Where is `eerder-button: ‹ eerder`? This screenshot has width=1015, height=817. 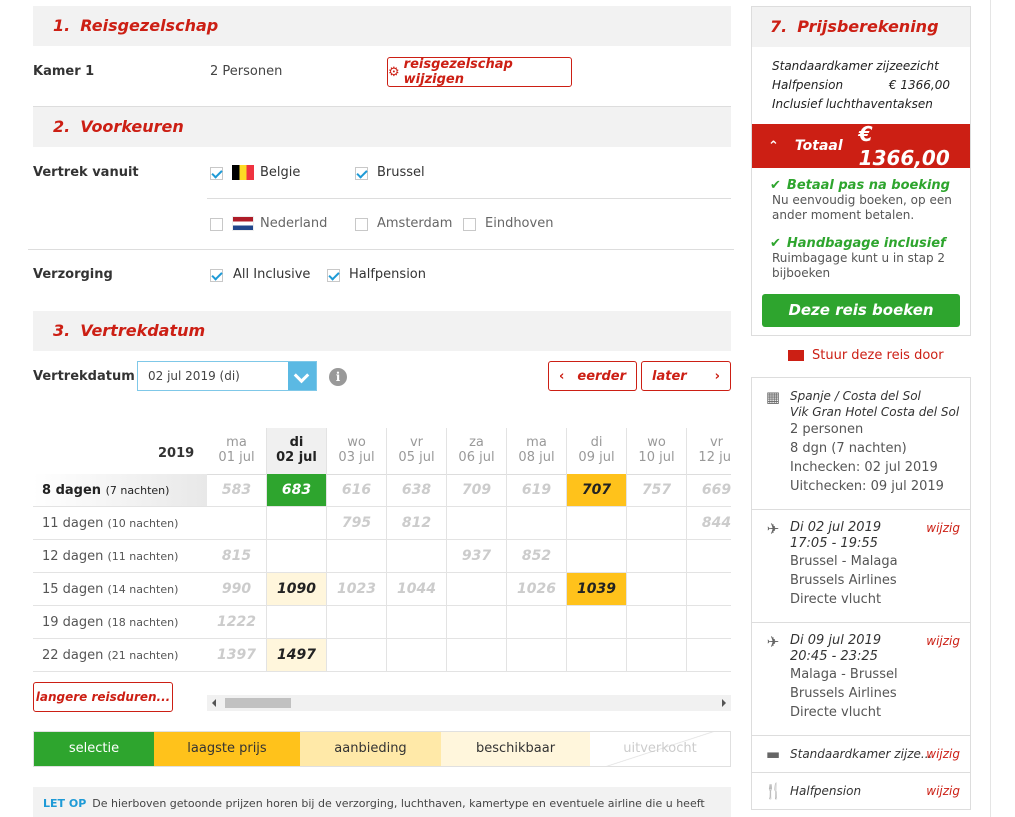 eerder-button: ‹ eerder is located at coordinates (592, 376).